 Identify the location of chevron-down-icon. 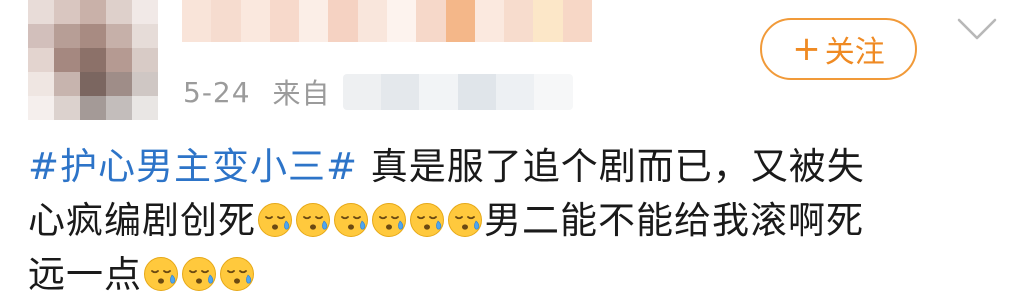
(977, 29).